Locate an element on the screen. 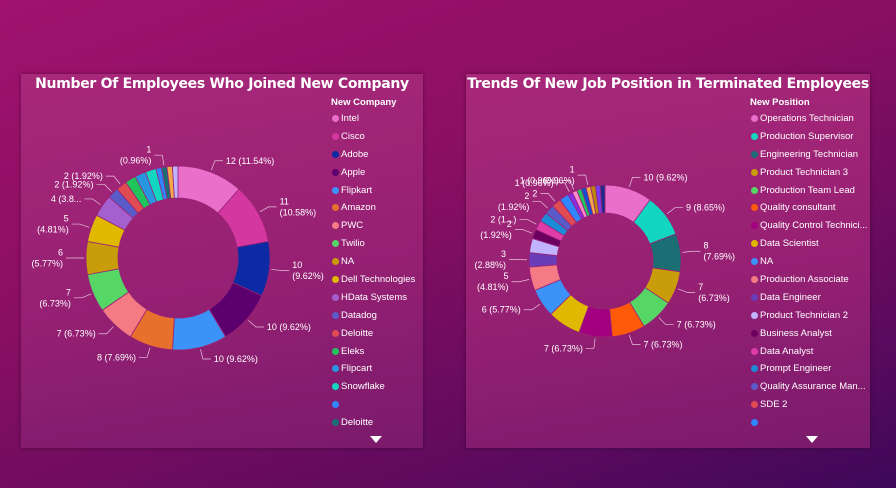 This screenshot has width=896, height=488. data-label: 5 (4.81%) is located at coordinates (53, 224).